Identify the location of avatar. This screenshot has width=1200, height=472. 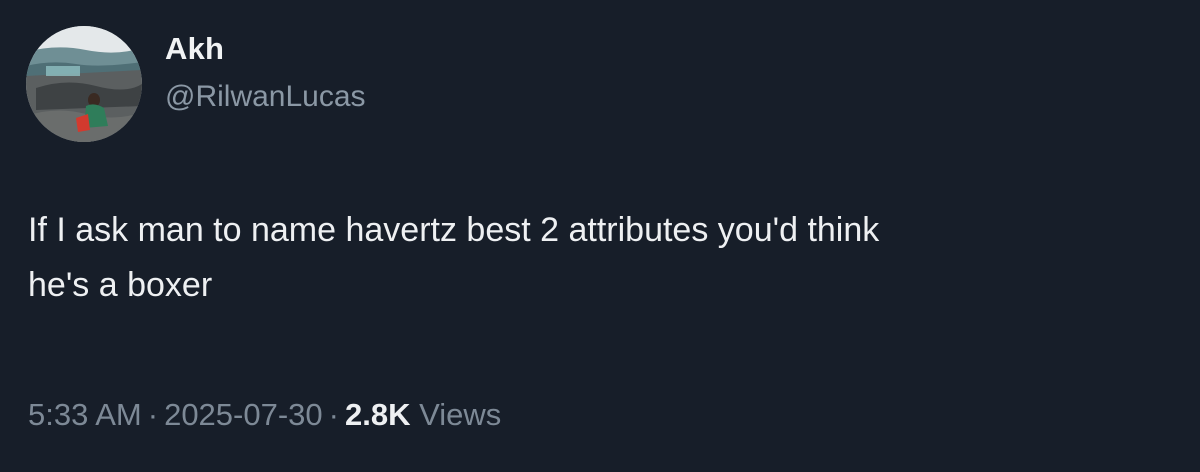
(84, 84).